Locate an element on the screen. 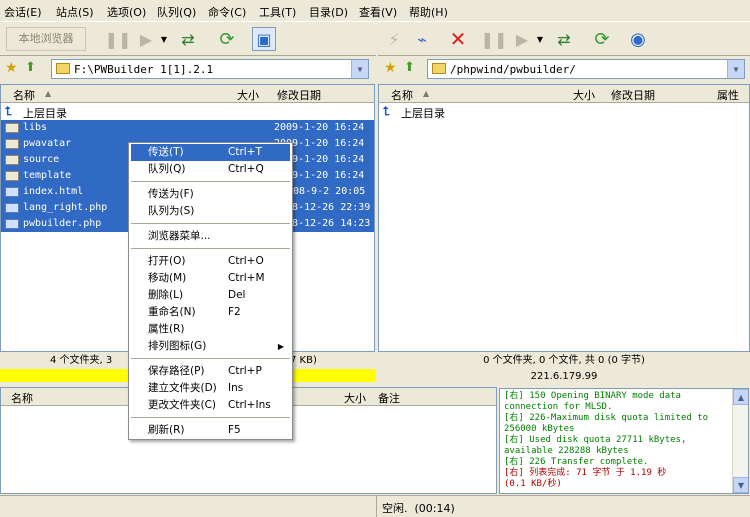  menu-item-arrange-icons: 排列图标(G) ▶ is located at coordinates (210, 346).